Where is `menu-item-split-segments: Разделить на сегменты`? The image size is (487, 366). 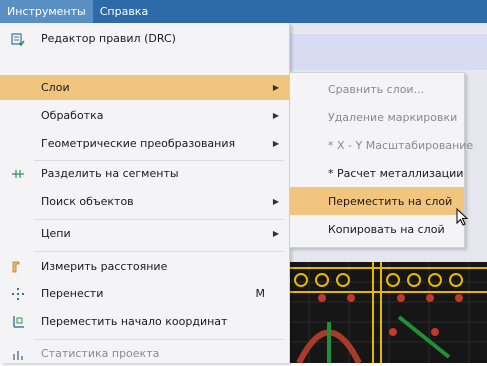
menu-item-split-segments: Разделить на сегменты is located at coordinates (144, 173).